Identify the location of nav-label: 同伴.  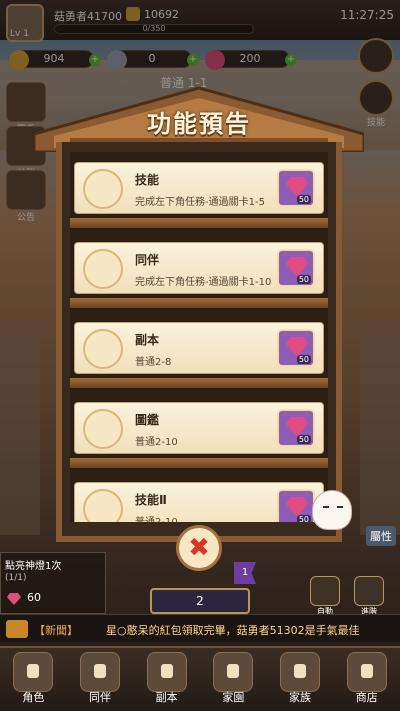
(100, 697).